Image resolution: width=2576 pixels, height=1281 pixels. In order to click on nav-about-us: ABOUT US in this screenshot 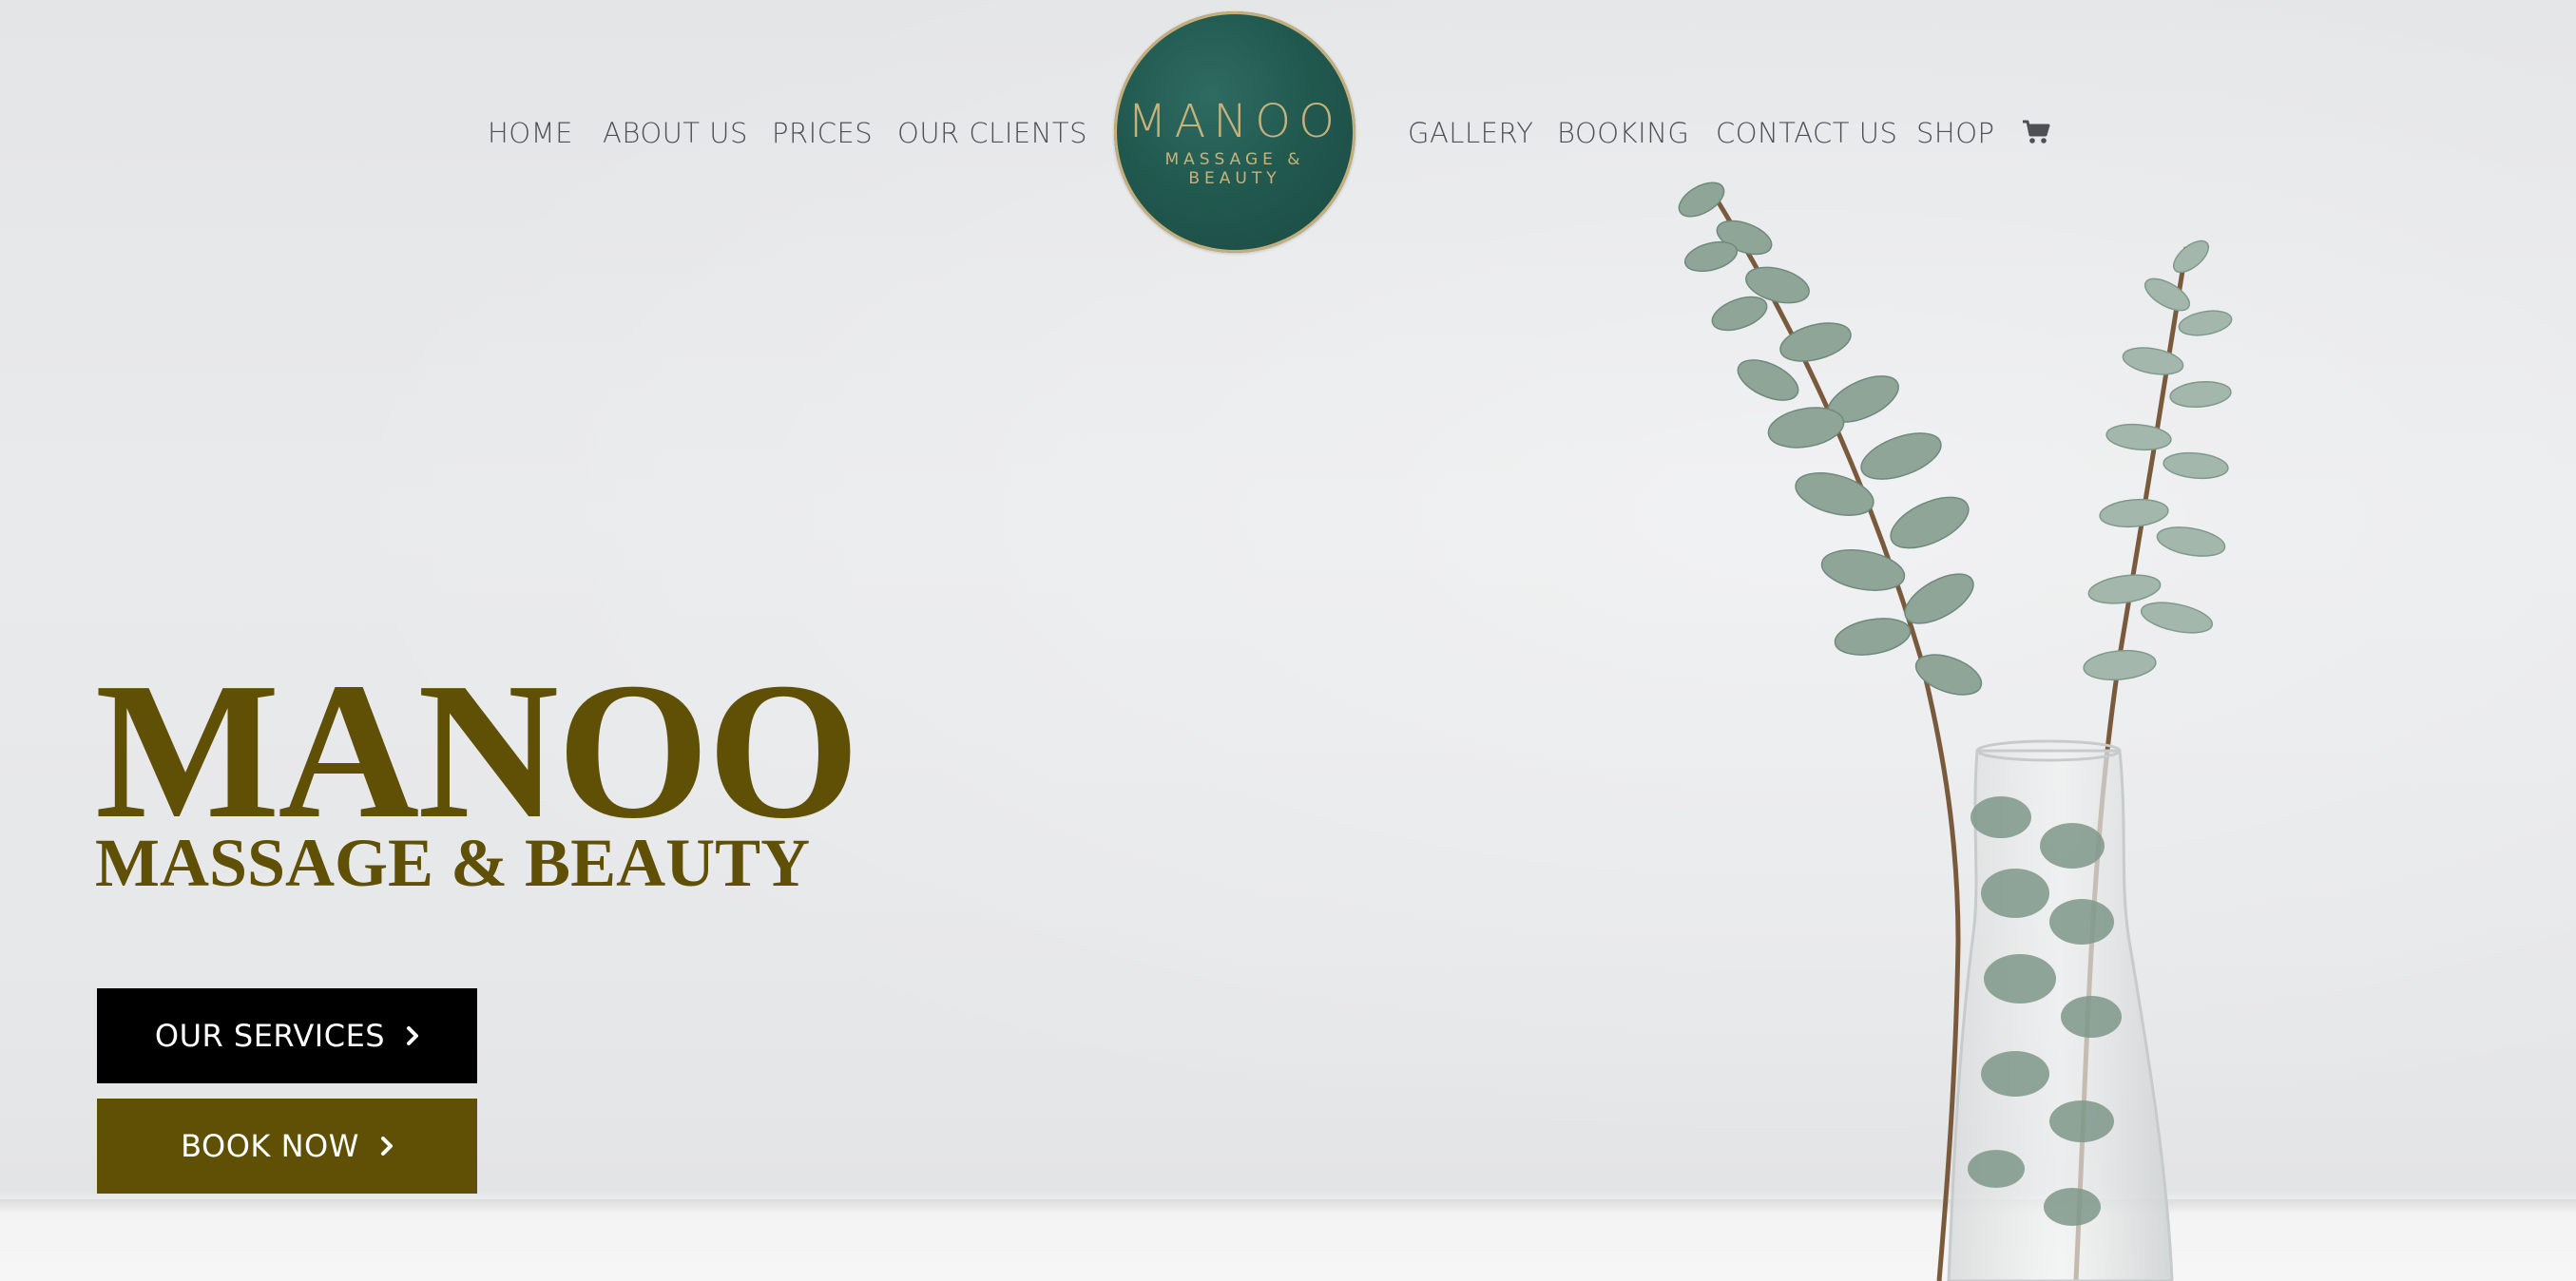, I will do `click(675, 133)`.